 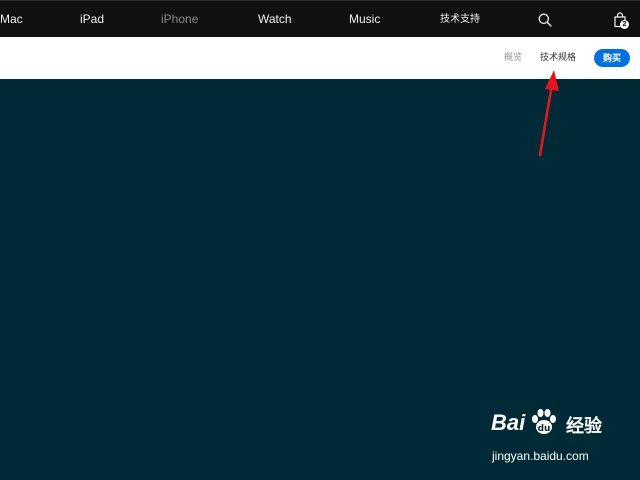 I want to click on overview-link: 概览, so click(x=513, y=58).